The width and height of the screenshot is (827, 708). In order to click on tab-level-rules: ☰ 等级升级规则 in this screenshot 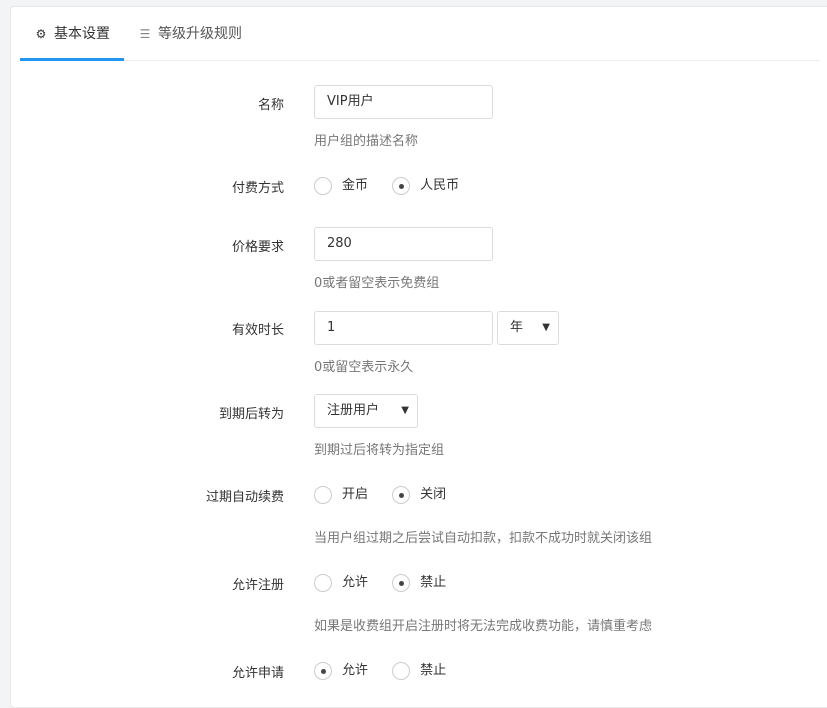, I will do `click(190, 38)`.